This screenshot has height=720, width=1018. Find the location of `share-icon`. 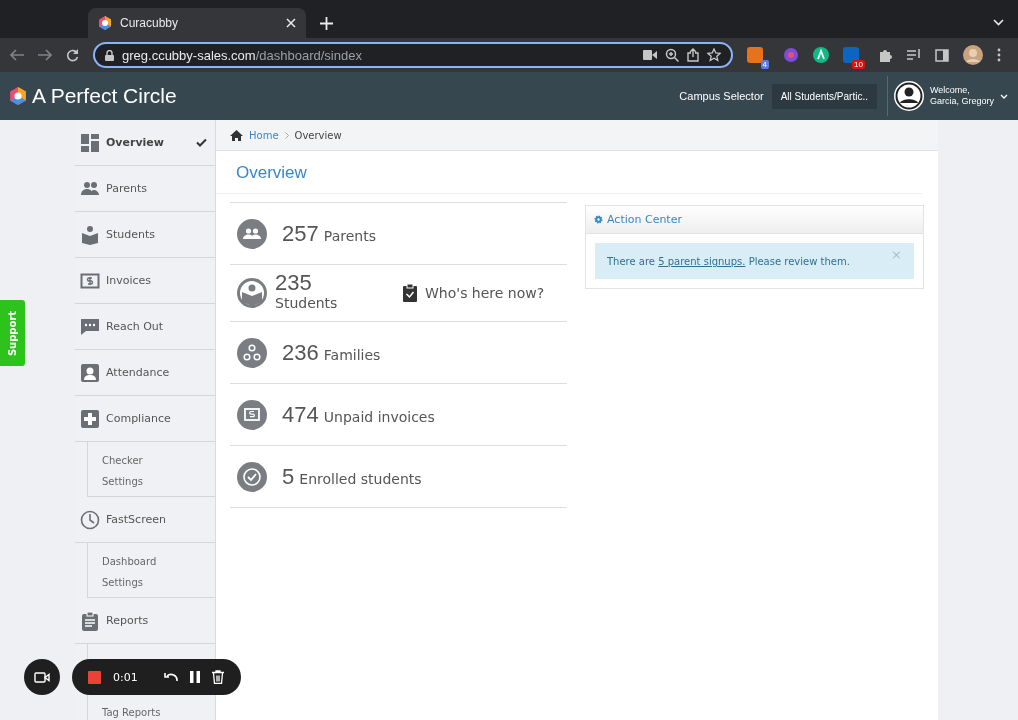

share-icon is located at coordinates (693, 55).